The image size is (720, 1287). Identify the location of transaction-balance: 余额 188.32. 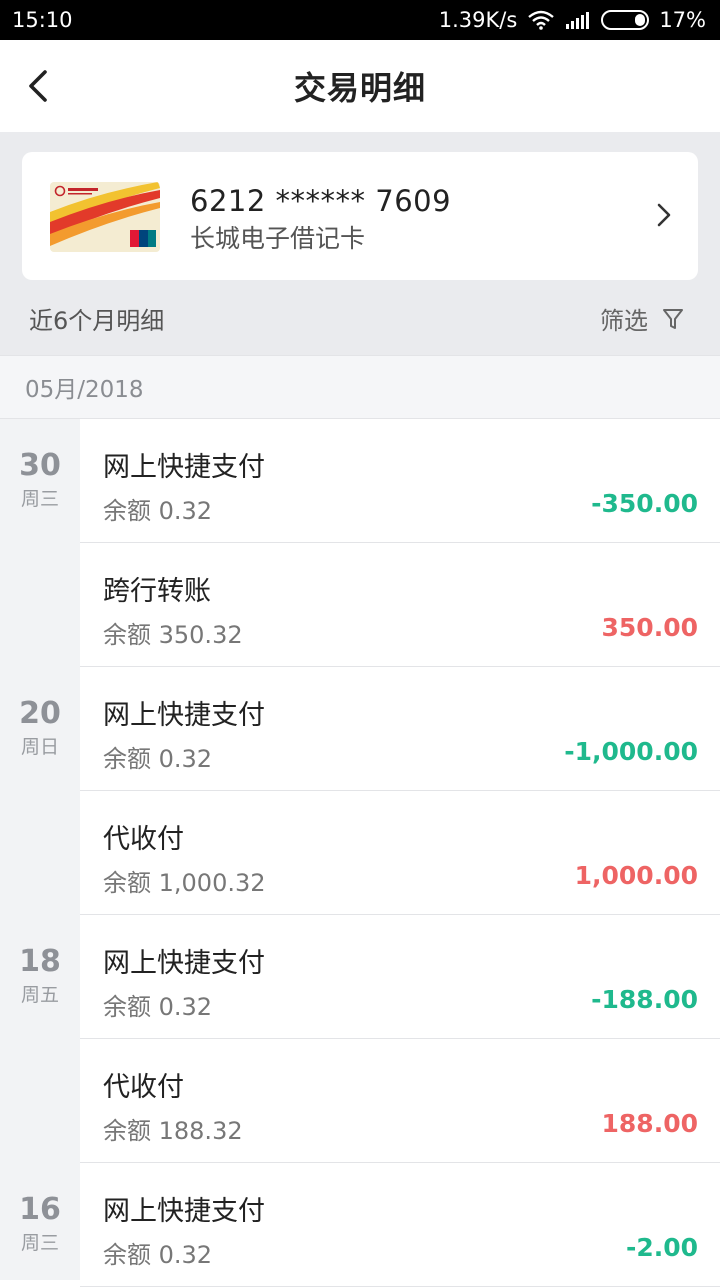
(173, 1131).